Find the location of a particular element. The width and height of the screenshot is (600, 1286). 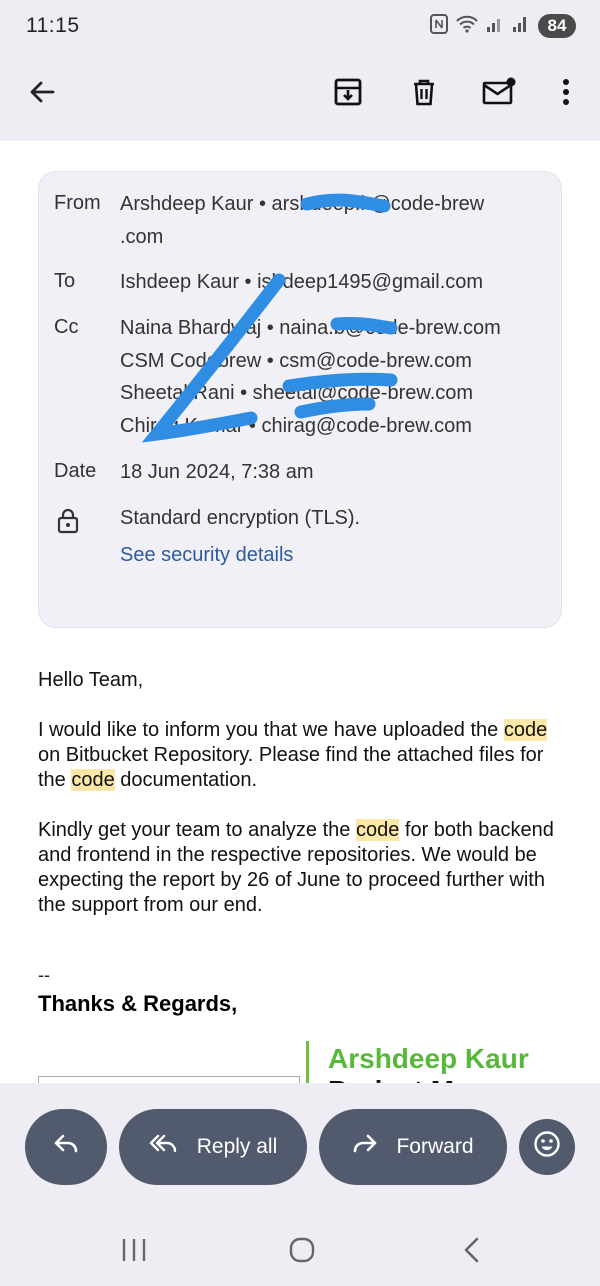

cc-recipient: Naina Bhardwaj • naina.b@code-brew.com is located at coordinates (310, 328).